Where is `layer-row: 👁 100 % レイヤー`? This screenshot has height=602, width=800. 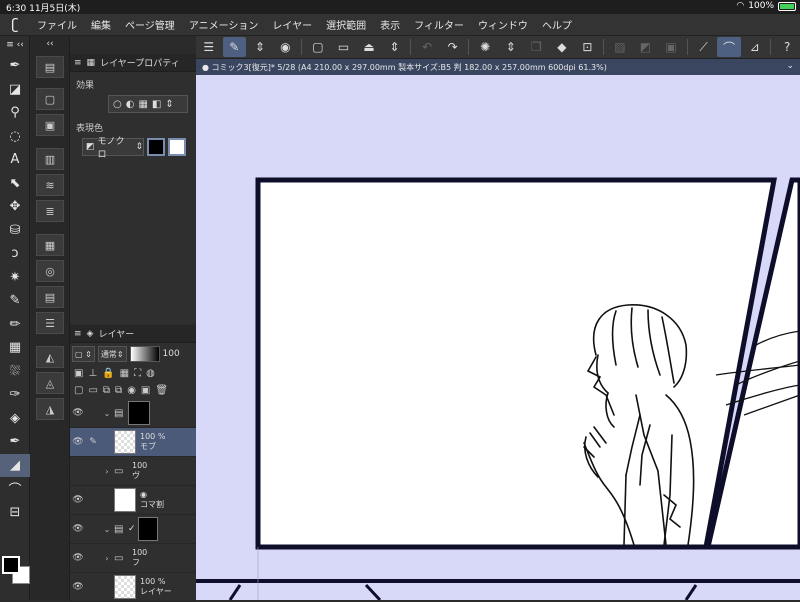
layer-row: 👁 100 % レイヤー is located at coordinates (133, 587).